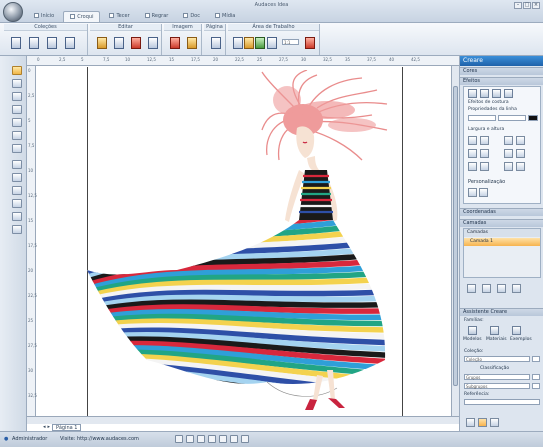 This screenshot has width=543, height=447. What do you see at coordinates (214, 41) in the screenshot?
I see `page-setup-button` at bounding box center [214, 41].